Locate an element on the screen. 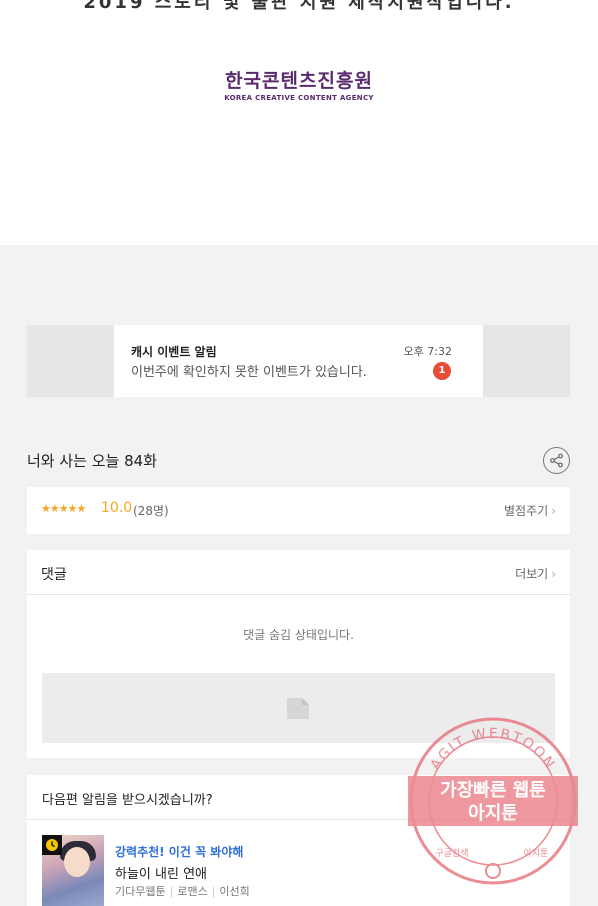 This screenshot has width=598, height=906. recommendation-thumbnail is located at coordinates (73, 870).